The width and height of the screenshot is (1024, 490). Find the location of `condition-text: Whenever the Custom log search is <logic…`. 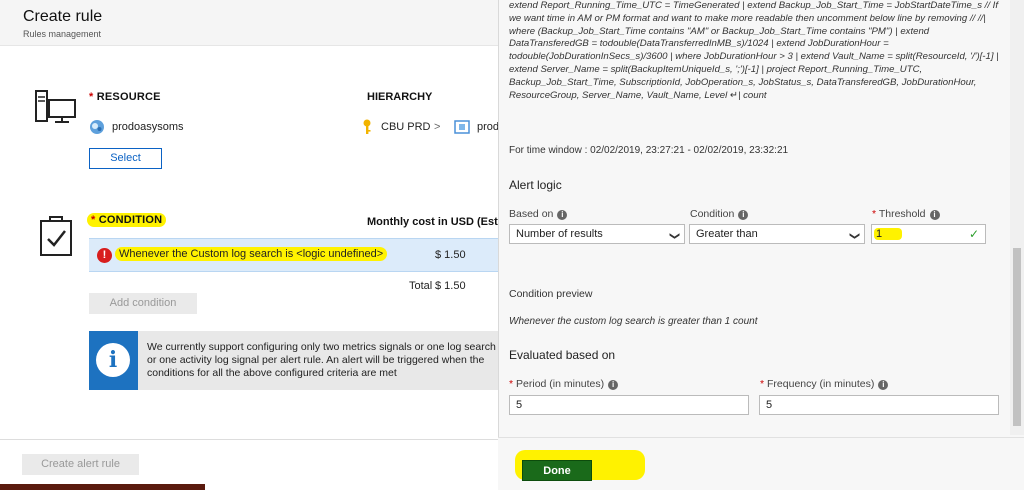

condition-text: Whenever the Custom log search is <logic… is located at coordinates (251, 254).